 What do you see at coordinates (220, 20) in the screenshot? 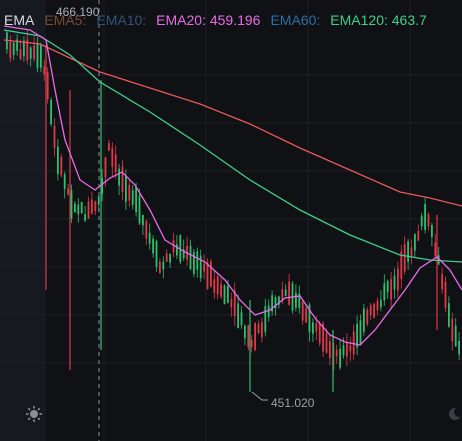
I see `indicator-legend: EMA EMA5: EMA10: EMA20: 459.196 EMA60` at bounding box center [220, 20].